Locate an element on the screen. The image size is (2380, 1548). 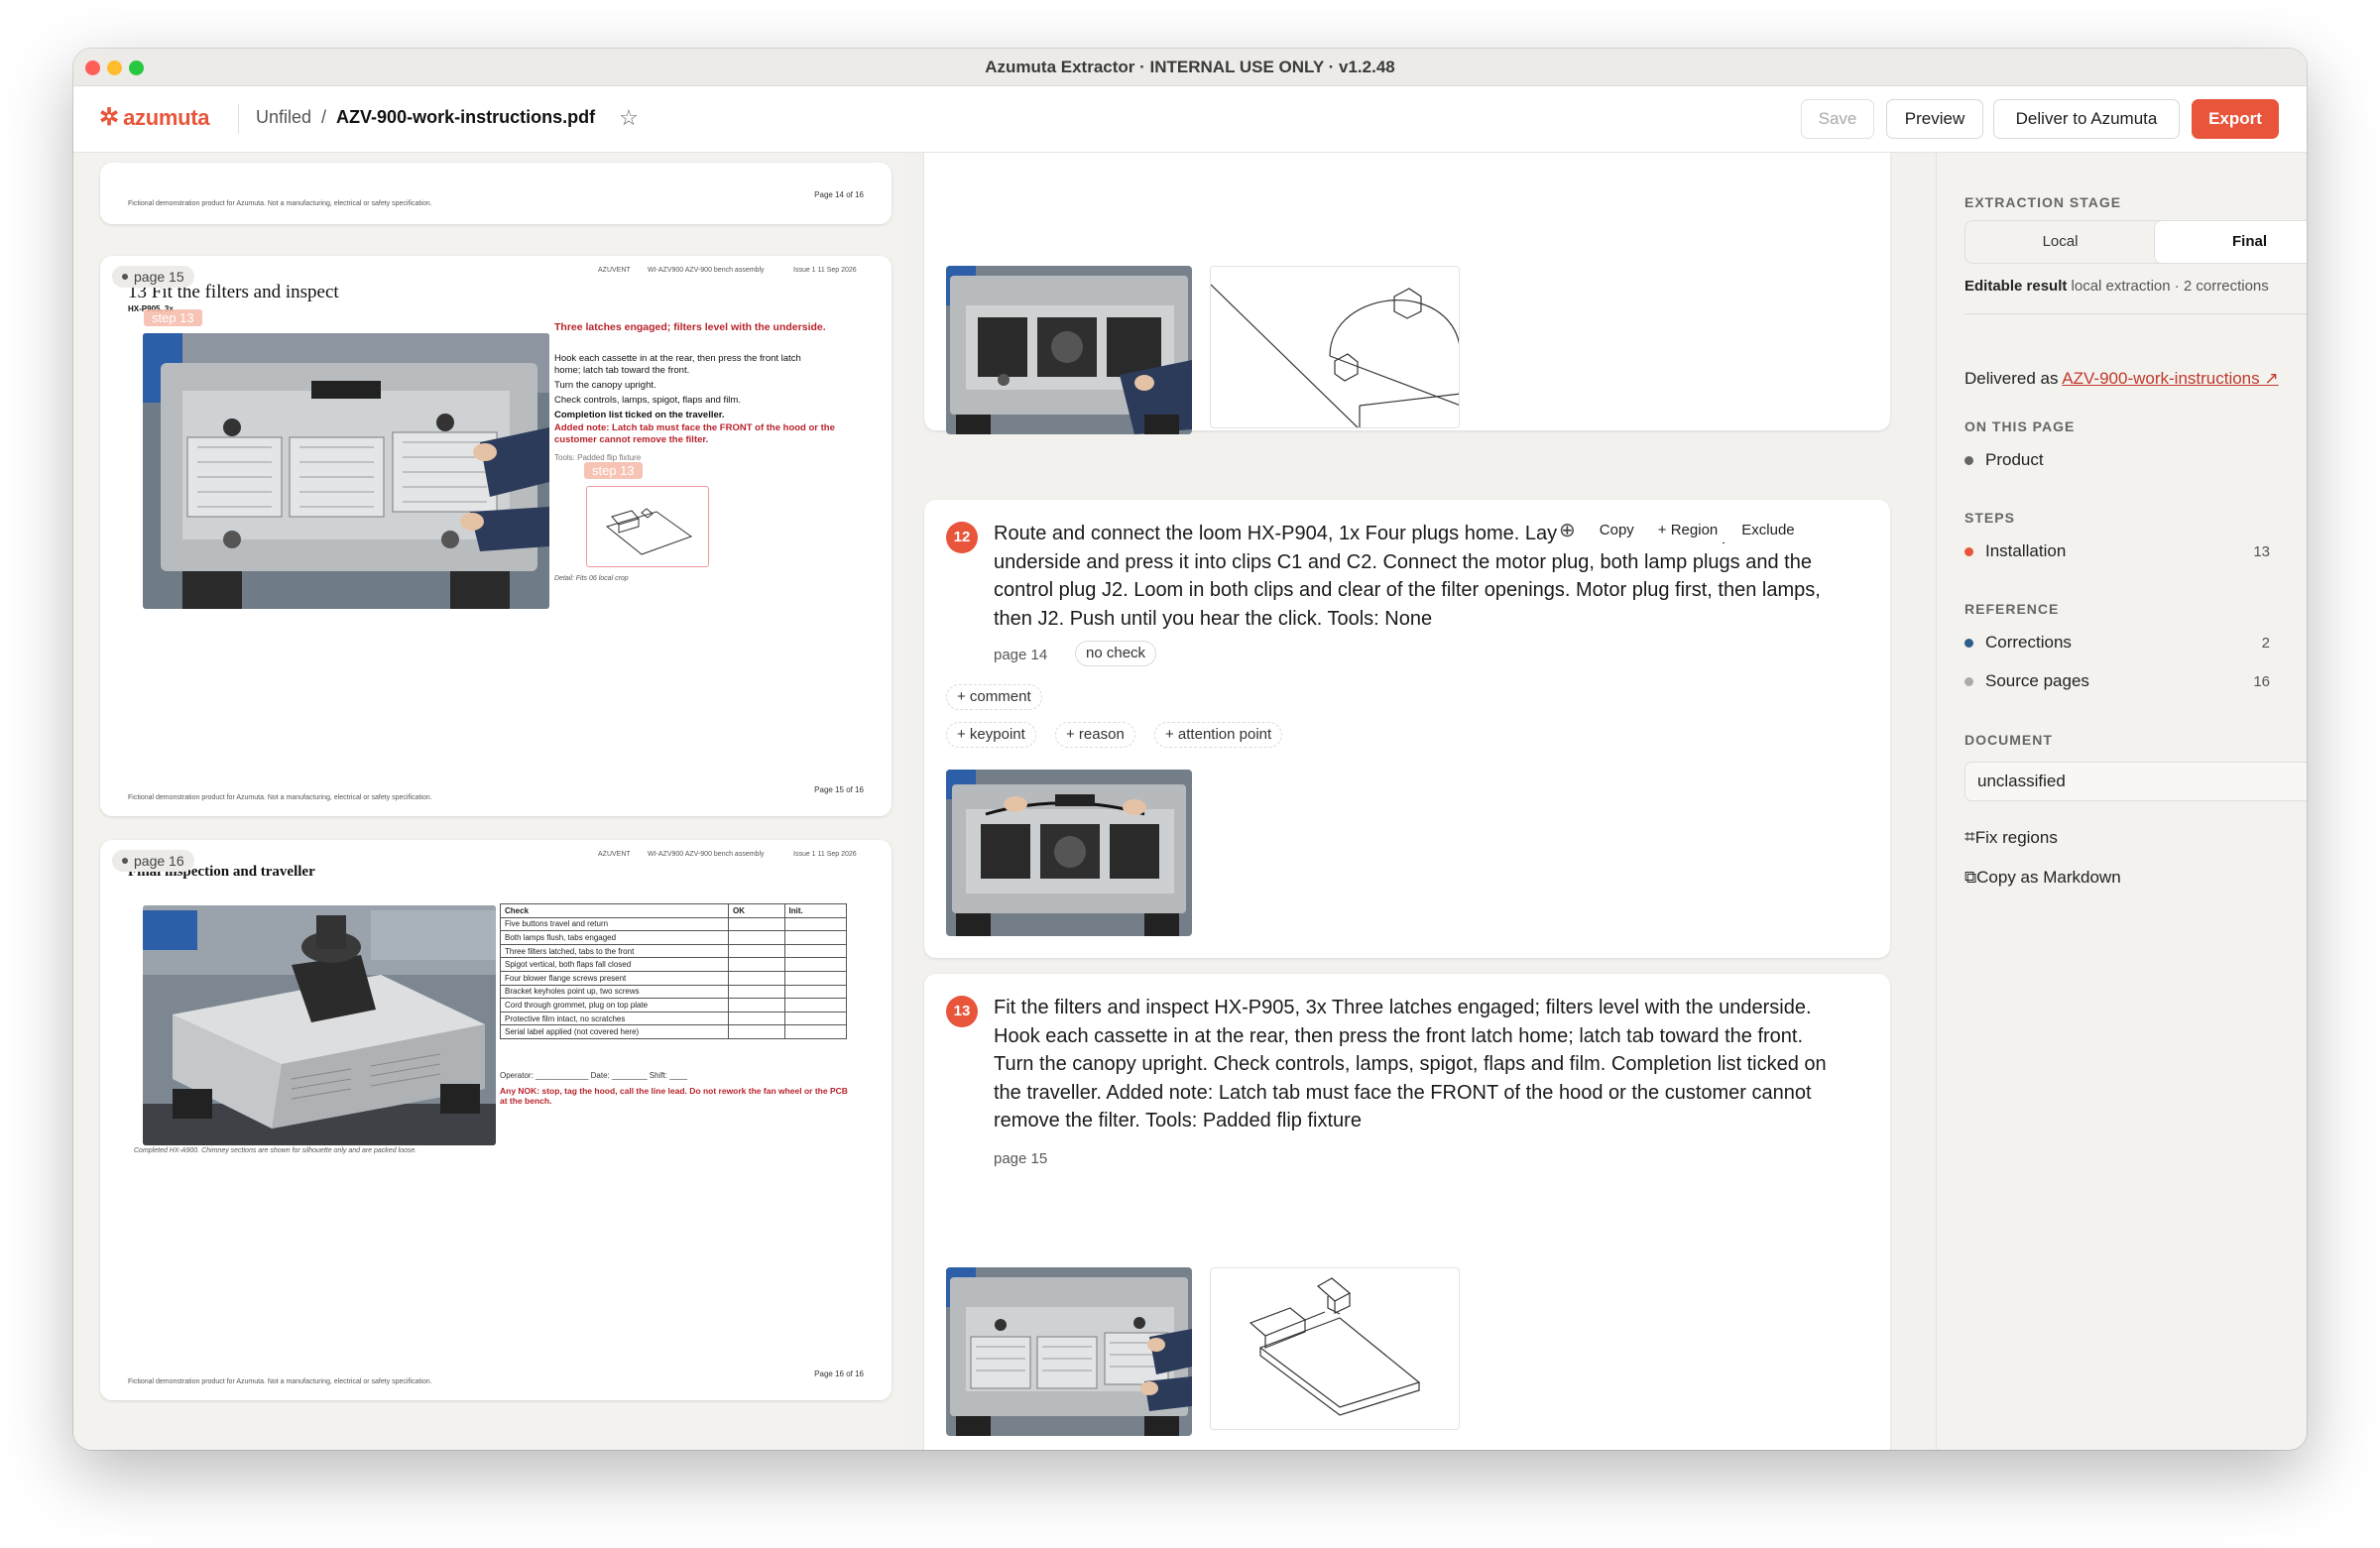
table-row: Four blower flange screws present is located at coordinates (673, 978).